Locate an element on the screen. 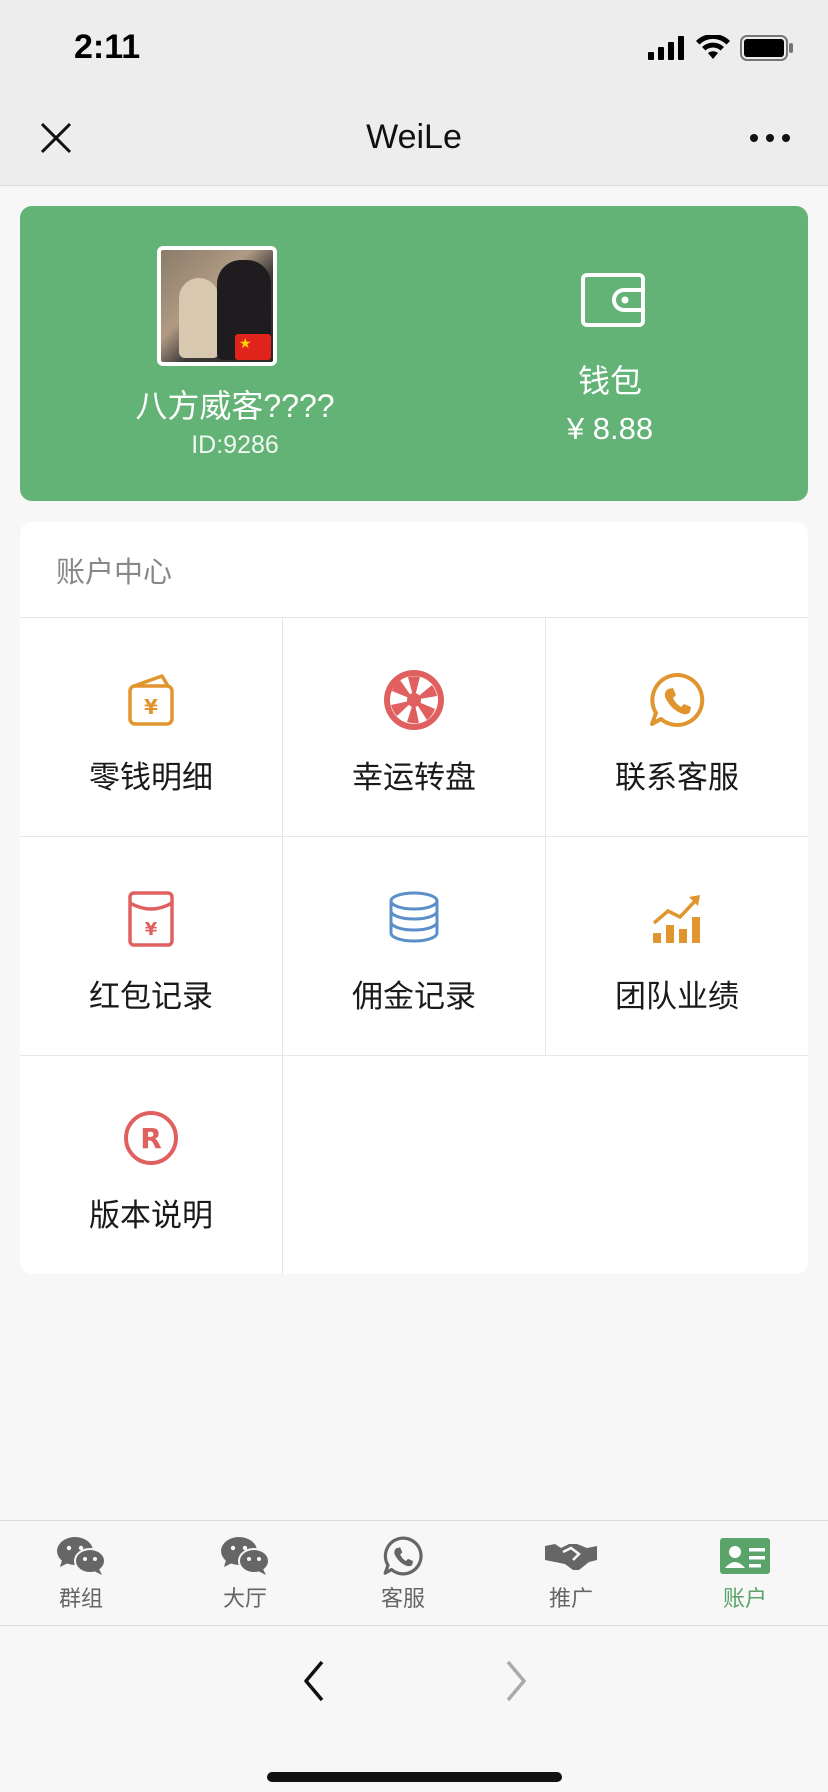 Image resolution: width=828 pixels, height=1792 pixels. grid-item-label: 幸运转盘 is located at coordinates (414, 777).